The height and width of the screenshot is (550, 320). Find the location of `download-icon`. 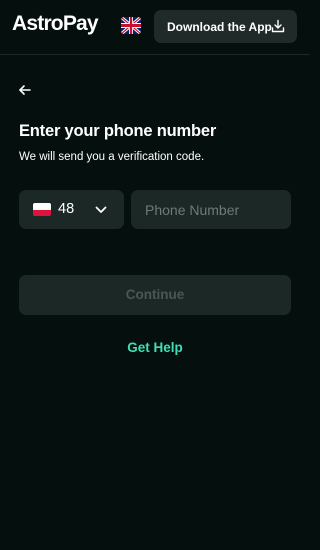

download-icon is located at coordinates (278, 26).